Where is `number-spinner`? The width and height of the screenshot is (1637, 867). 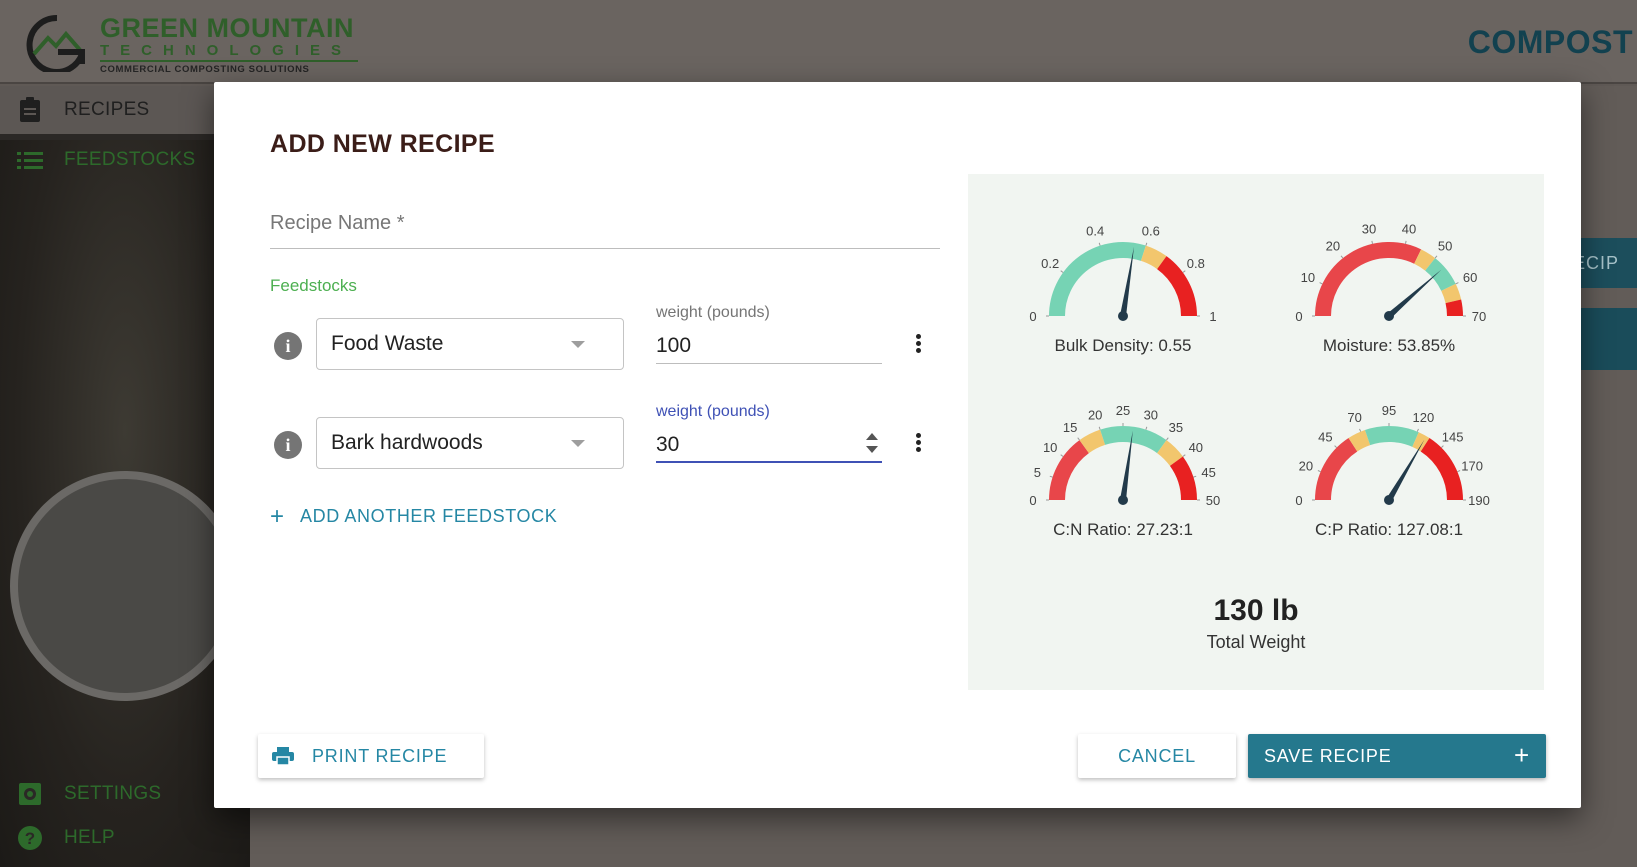 number-spinner is located at coordinates (872, 445).